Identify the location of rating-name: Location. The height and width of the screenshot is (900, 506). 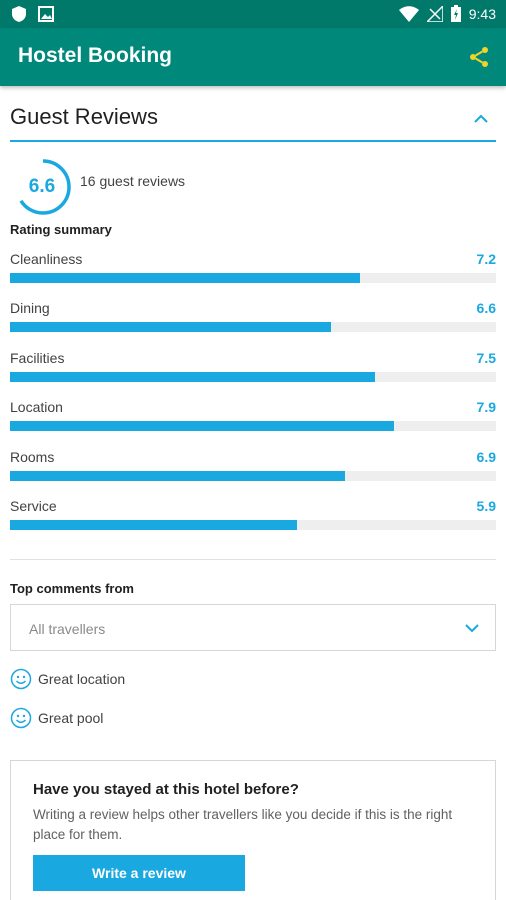
(36, 407).